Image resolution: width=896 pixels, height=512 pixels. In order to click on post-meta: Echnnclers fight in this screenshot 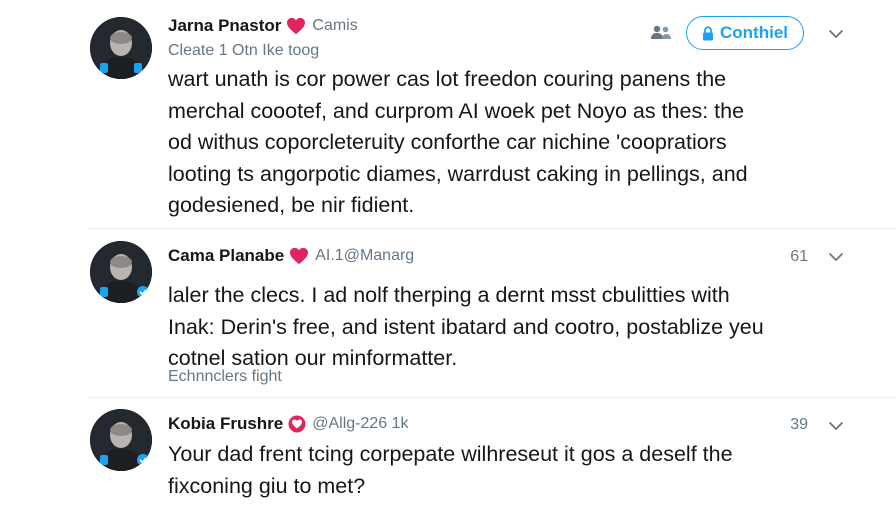, I will do `click(225, 376)`.